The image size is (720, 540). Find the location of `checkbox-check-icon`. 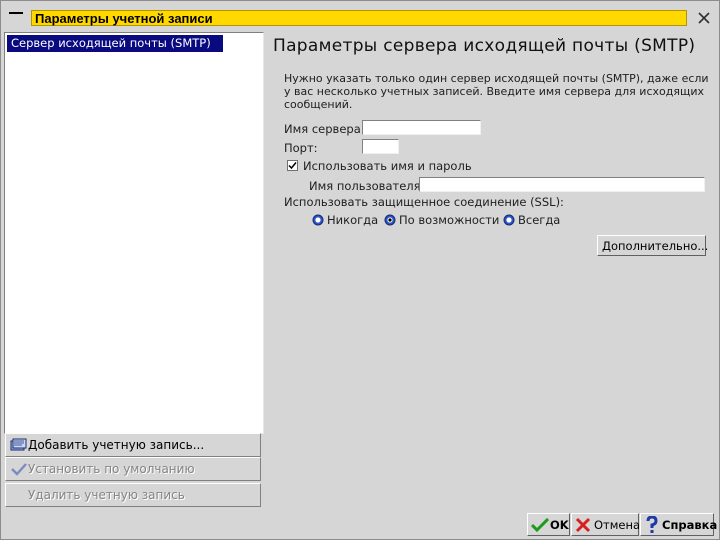

checkbox-check-icon is located at coordinates (292, 166).